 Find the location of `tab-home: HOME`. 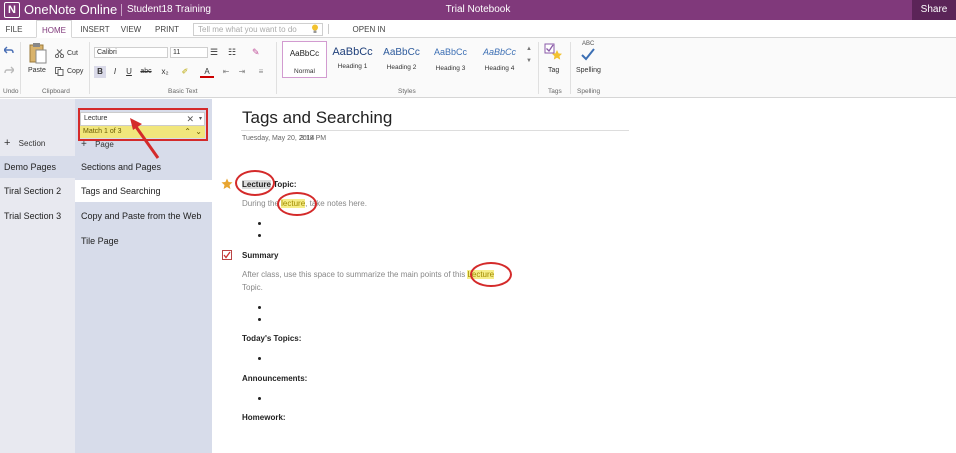

tab-home: HOME is located at coordinates (54, 29).